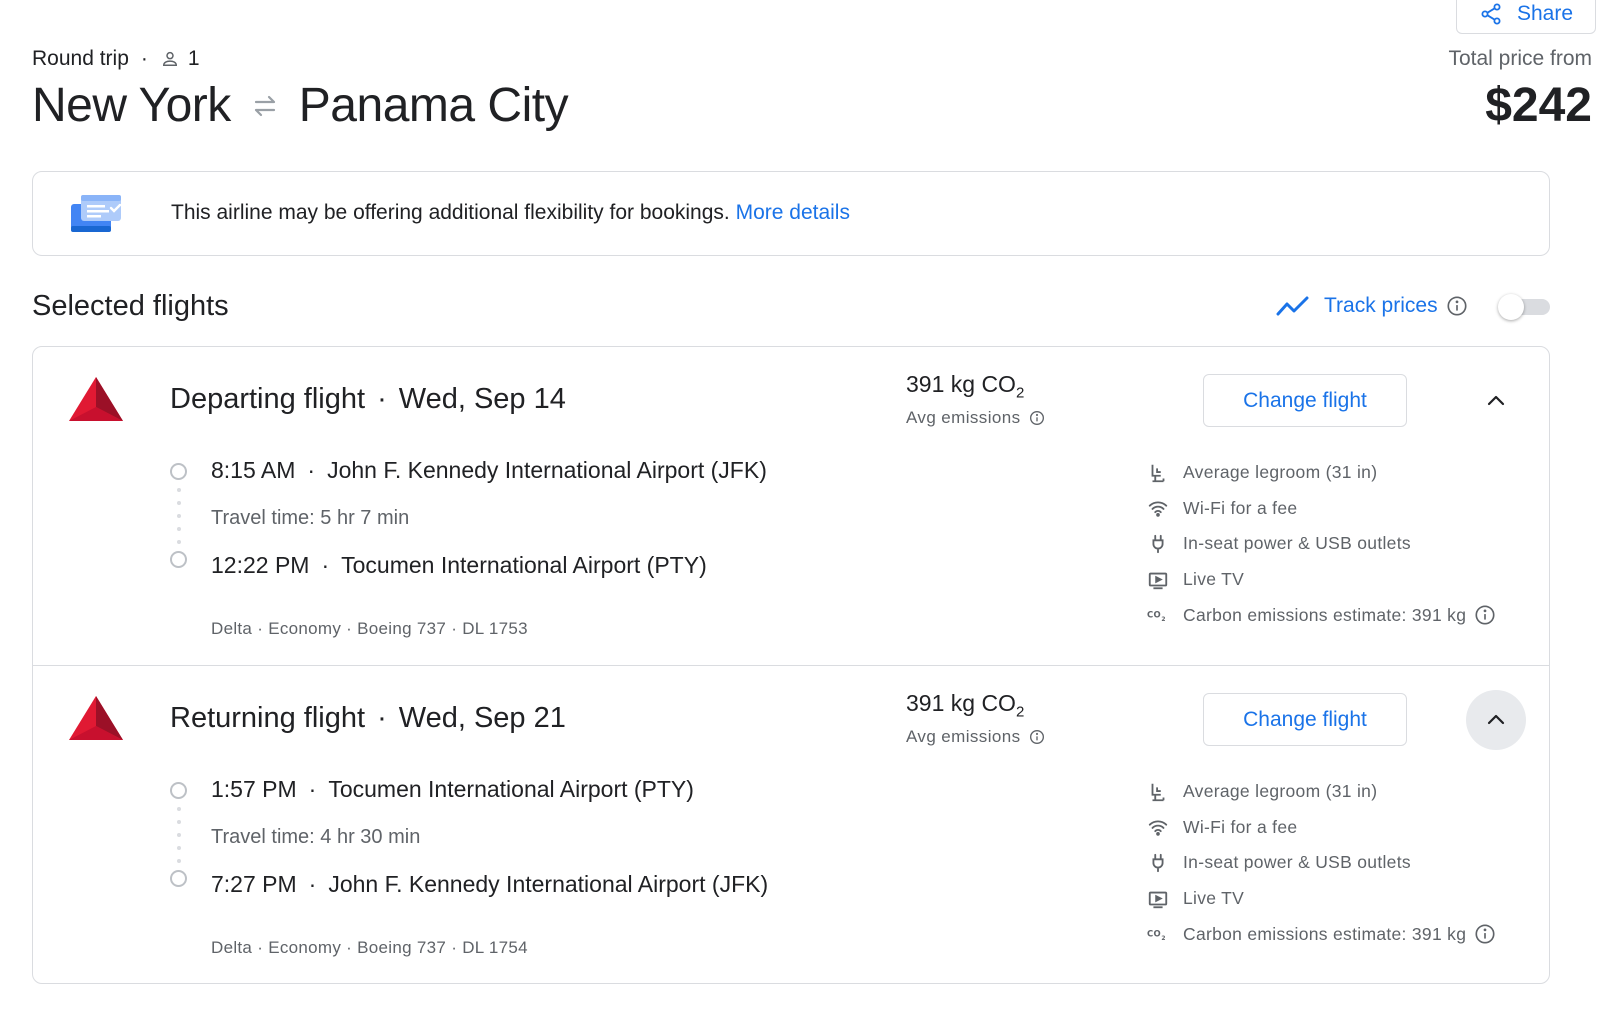 The image size is (1600, 1023). What do you see at coordinates (130, 306) in the screenshot?
I see `selected-flights-heading: Selected flights` at bounding box center [130, 306].